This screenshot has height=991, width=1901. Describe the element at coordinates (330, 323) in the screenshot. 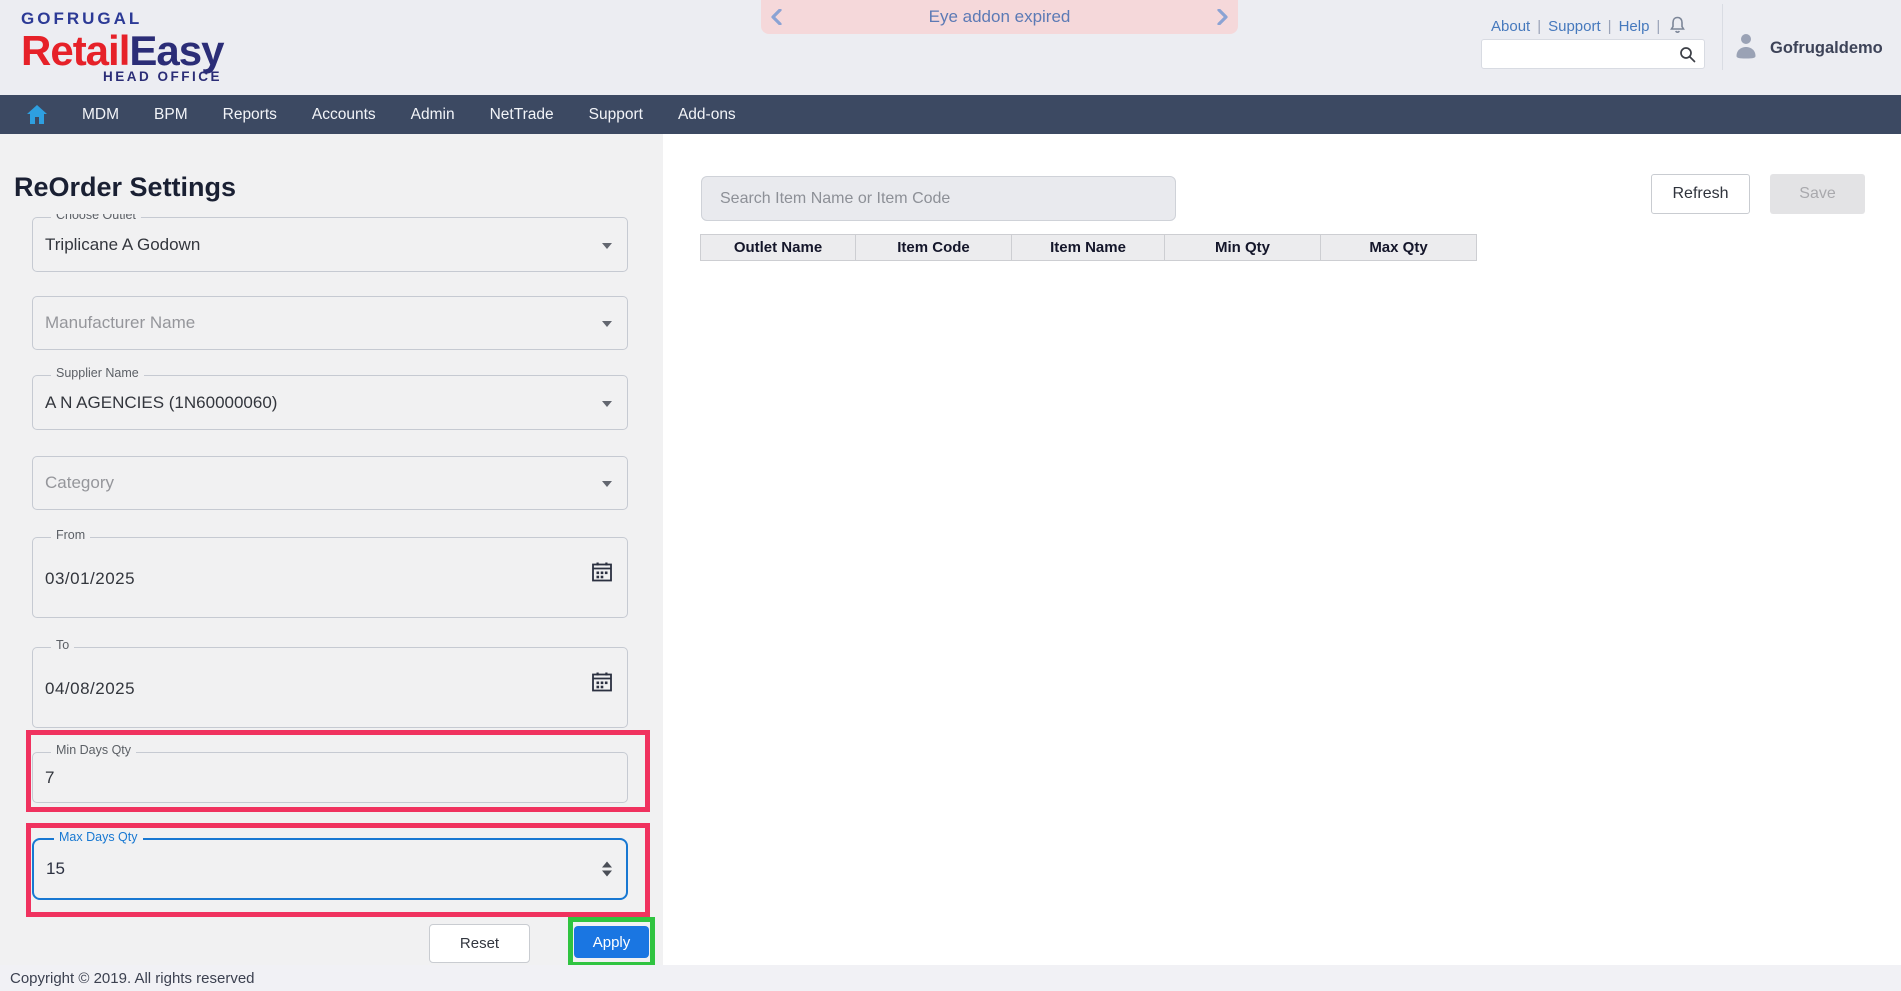

I see `manufacturer-select: Manufacturer Name` at that location.